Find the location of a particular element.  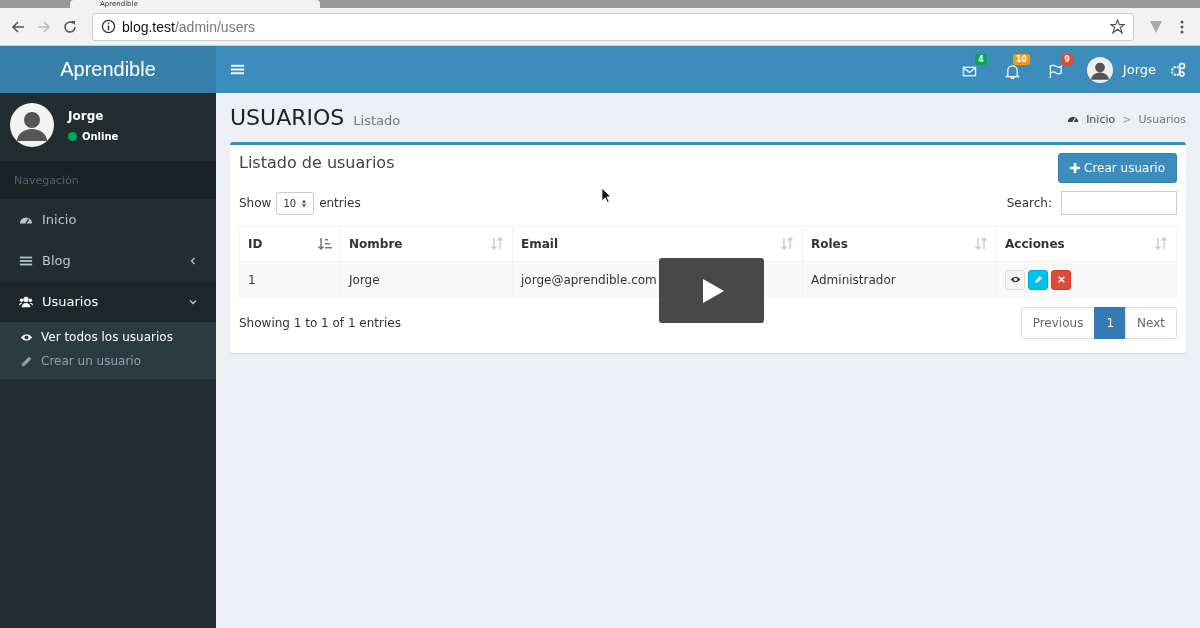

notification-button: 9 is located at coordinates (1058, 69).